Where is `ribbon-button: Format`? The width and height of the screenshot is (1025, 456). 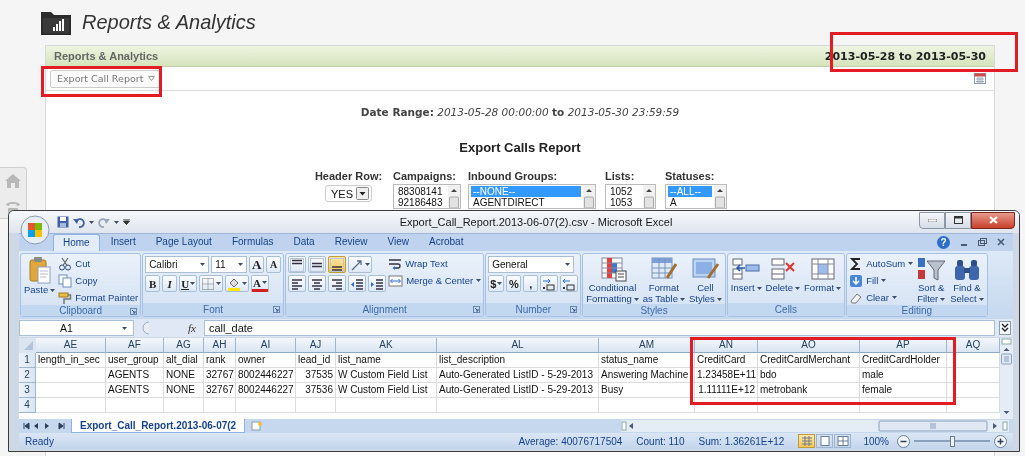
ribbon-button: Format is located at coordinates (823, 274).